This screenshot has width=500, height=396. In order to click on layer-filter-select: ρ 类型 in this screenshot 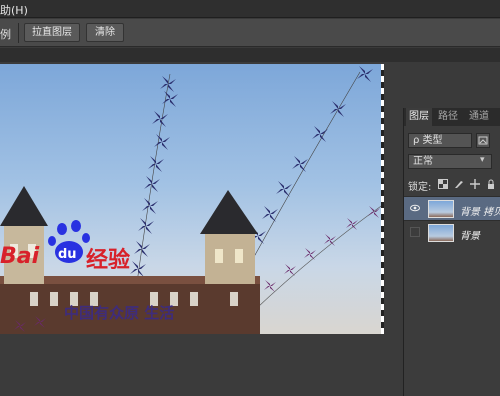, I will do `click(440, 140)`.